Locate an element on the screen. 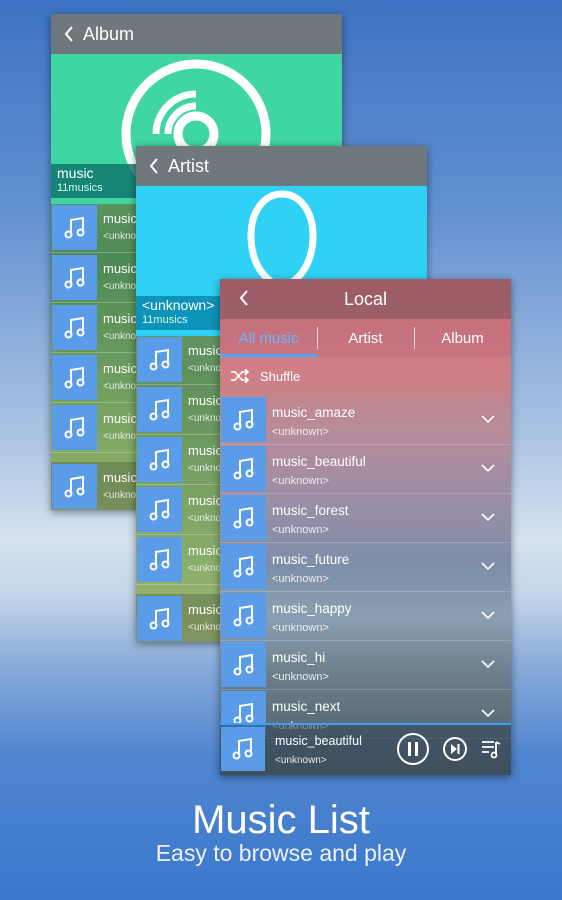  song-row: music_future <unknown> is located at coordinates (365, 567).